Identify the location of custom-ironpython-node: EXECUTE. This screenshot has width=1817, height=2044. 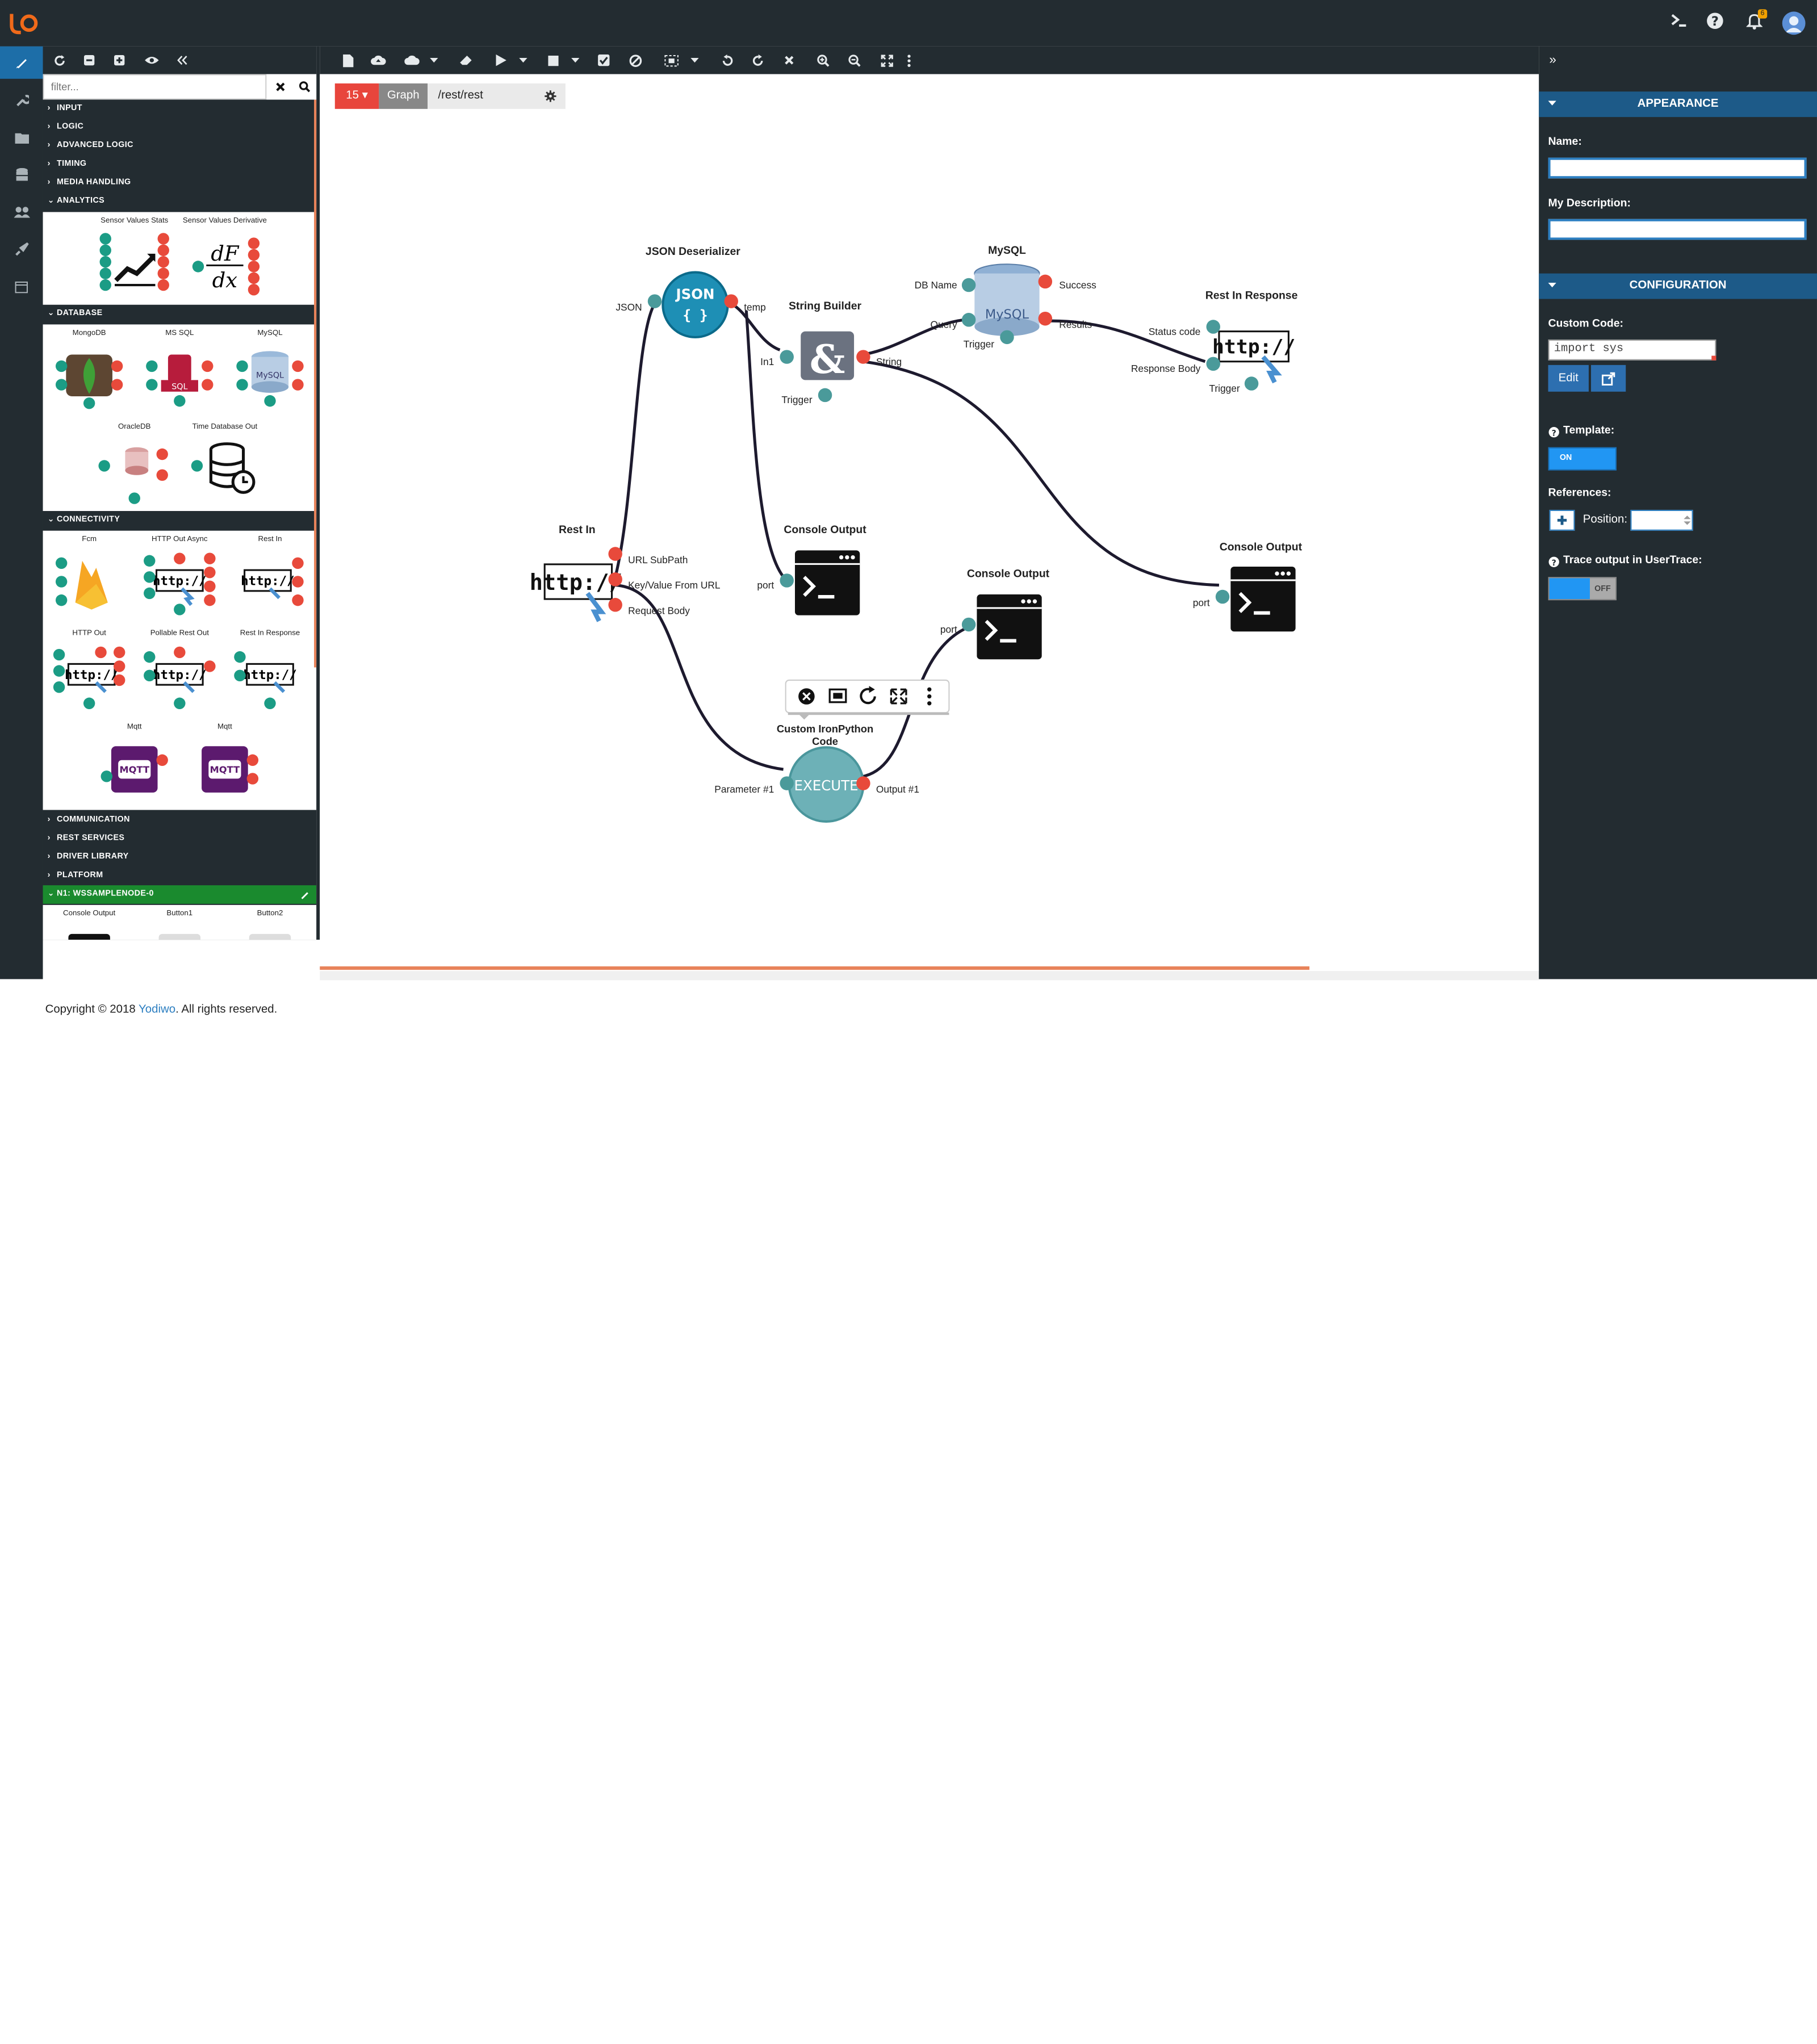
(825, 785).